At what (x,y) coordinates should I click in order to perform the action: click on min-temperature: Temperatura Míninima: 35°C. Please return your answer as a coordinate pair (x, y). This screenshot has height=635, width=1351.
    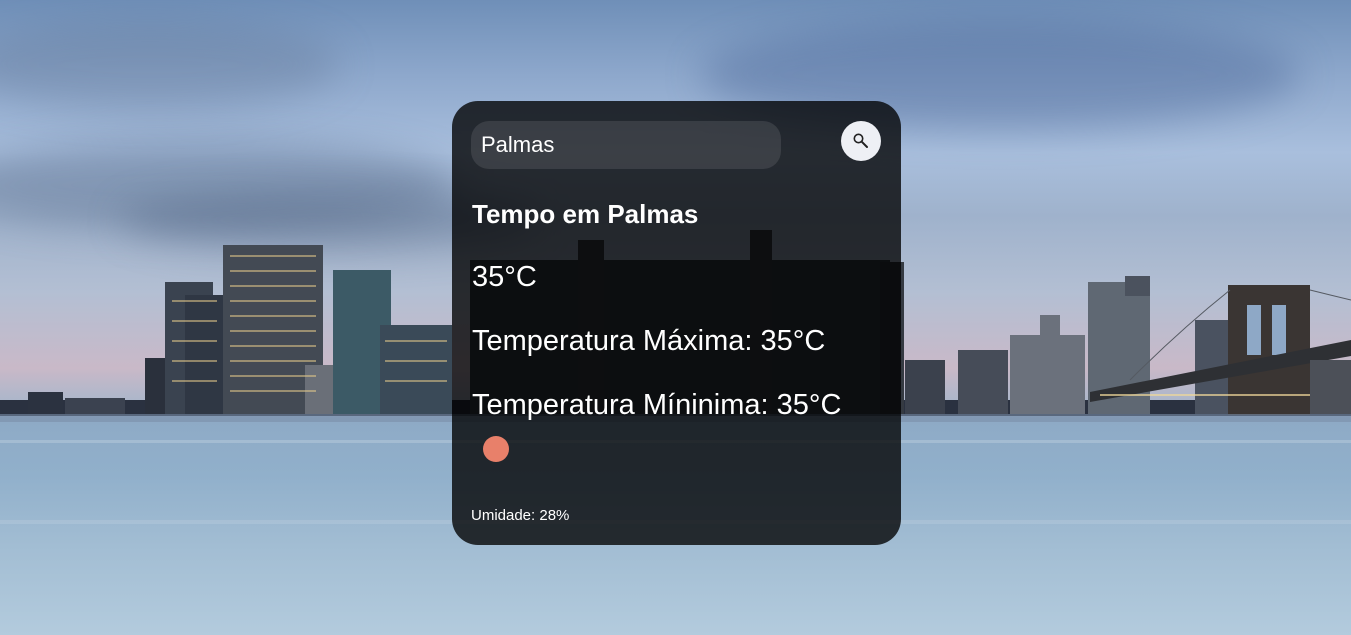
    Looking at the image, I should click on (657, 405).